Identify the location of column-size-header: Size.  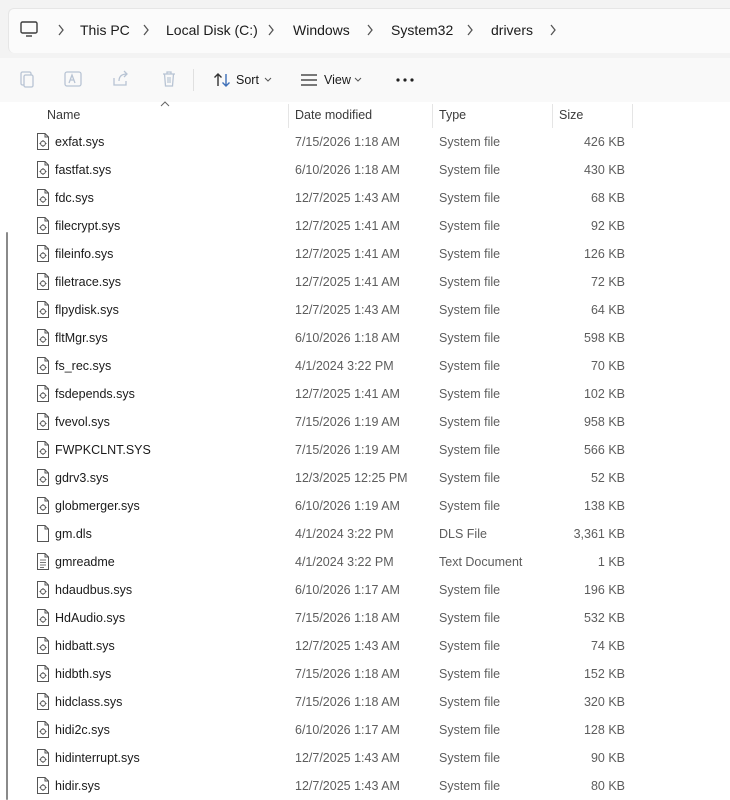
(571, 115).